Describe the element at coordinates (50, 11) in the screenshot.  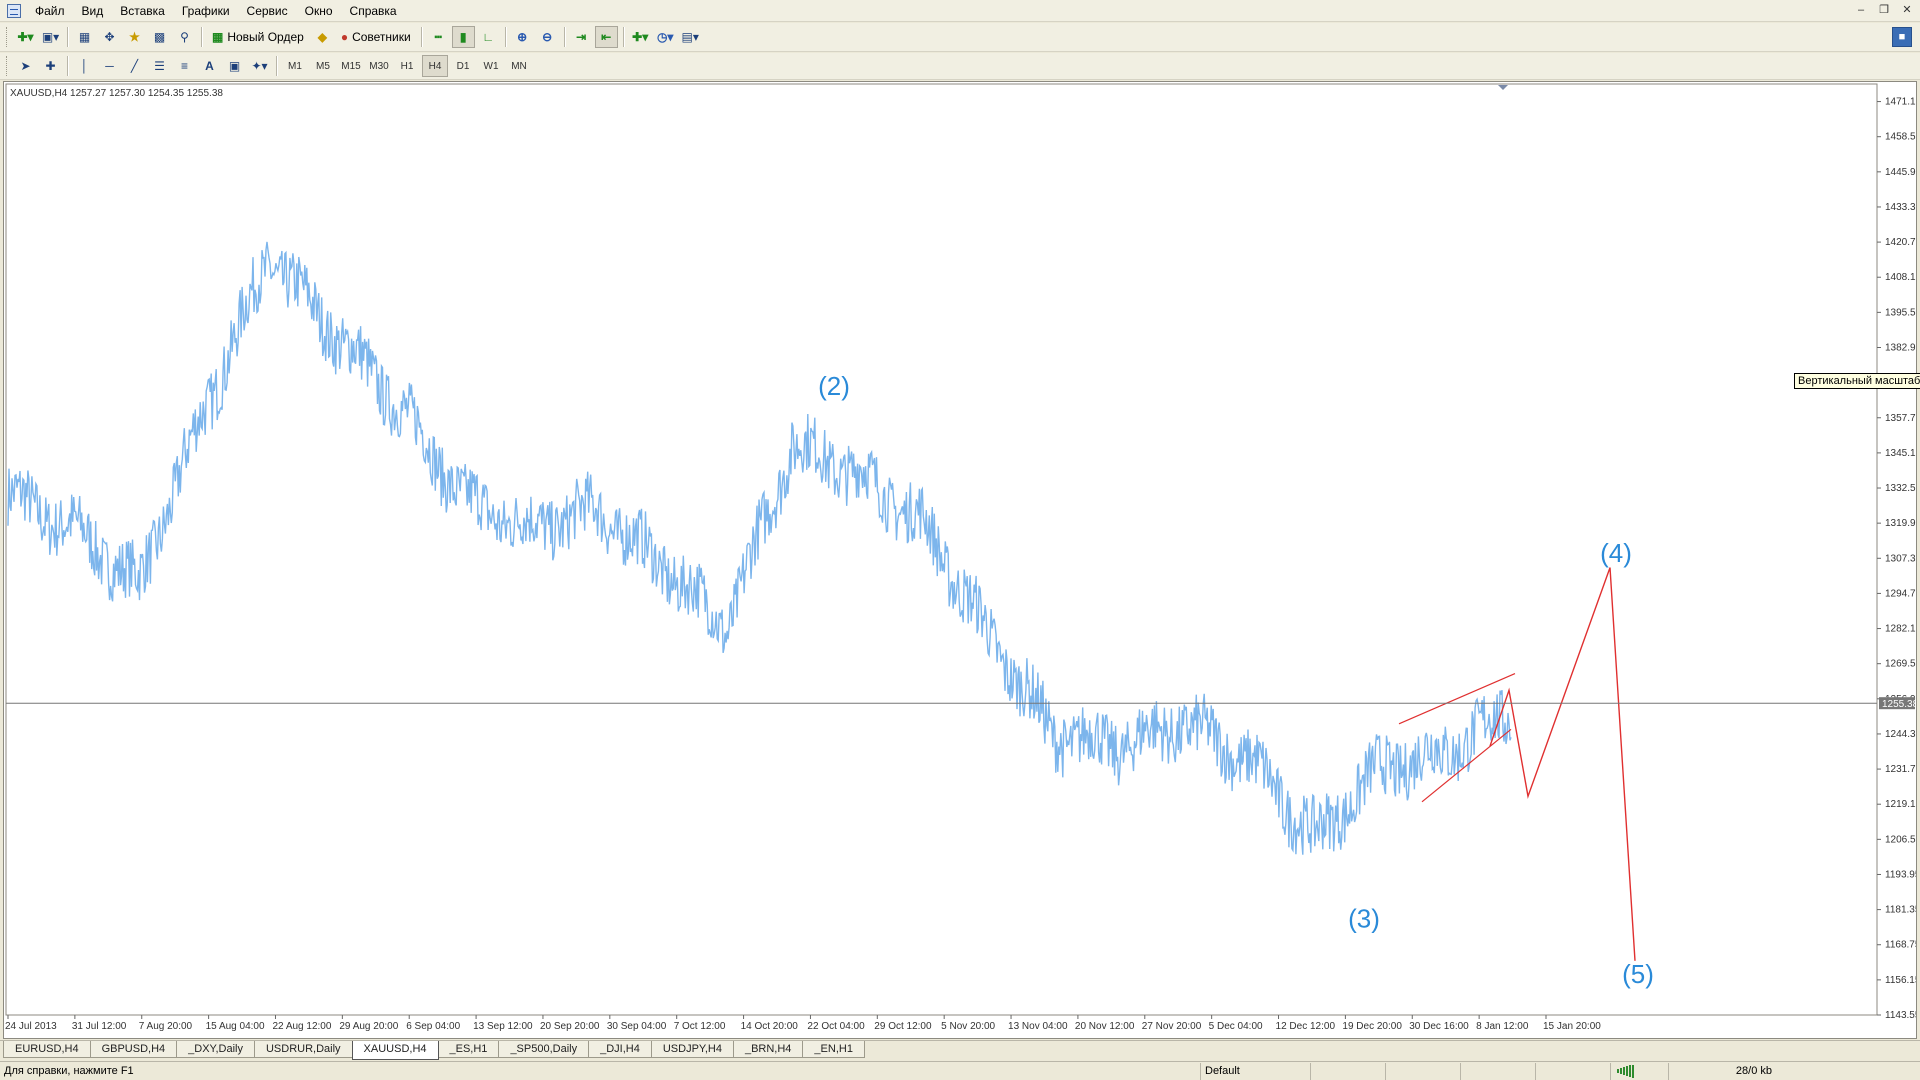
I see `menu-file: Файл` at that location.